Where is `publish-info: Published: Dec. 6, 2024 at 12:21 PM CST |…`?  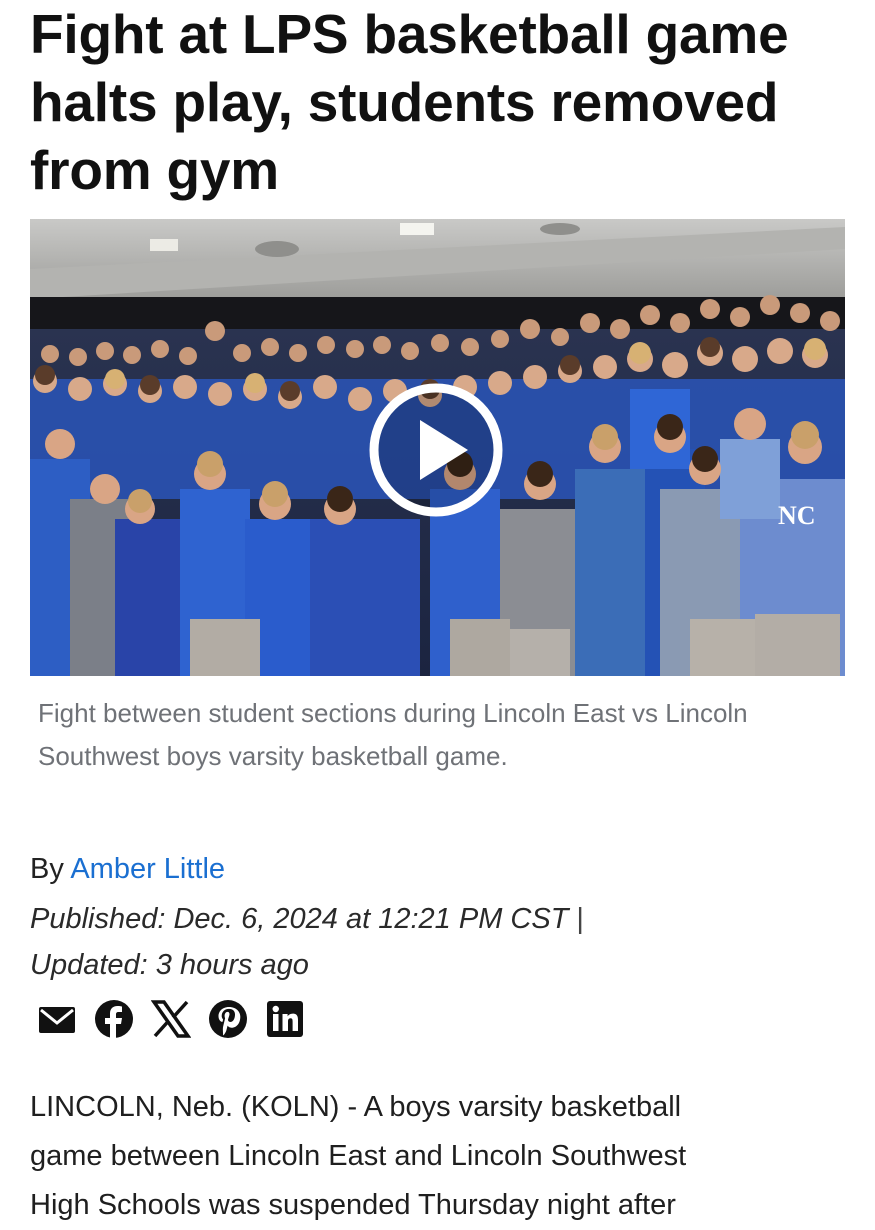
publish-info: Published: Dec. 6, 2024 at 12:21 PM CST |… is located at coordinates (440, 942).